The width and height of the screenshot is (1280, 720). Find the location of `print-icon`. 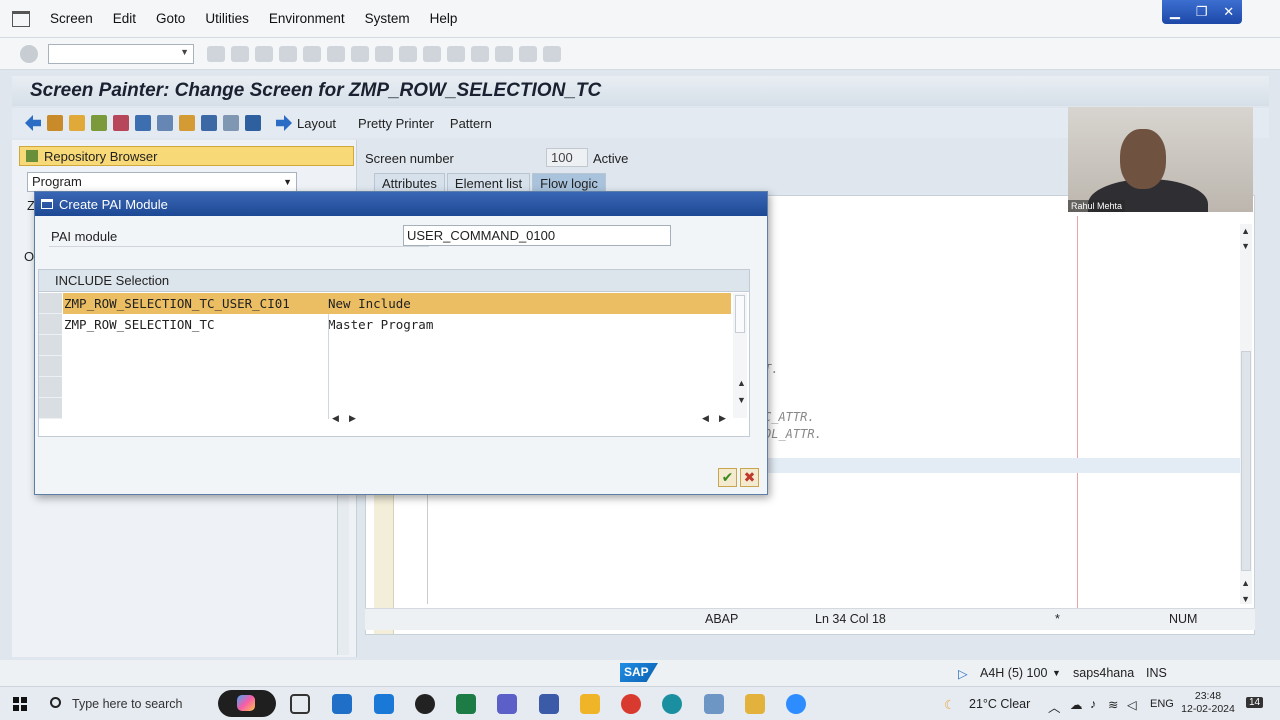

print-icon is located at coordinates (312, 53).